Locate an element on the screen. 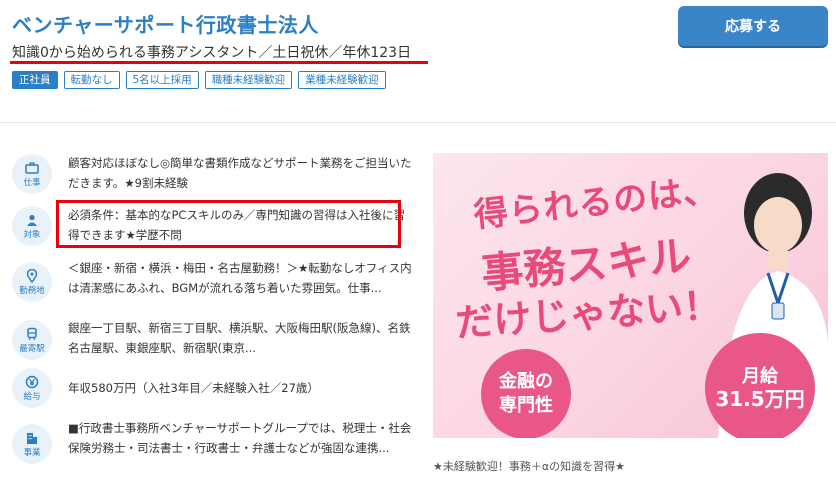 This screenshot has width=836, height=478. apply-button: 応募する is located at coordinates (753, 26).